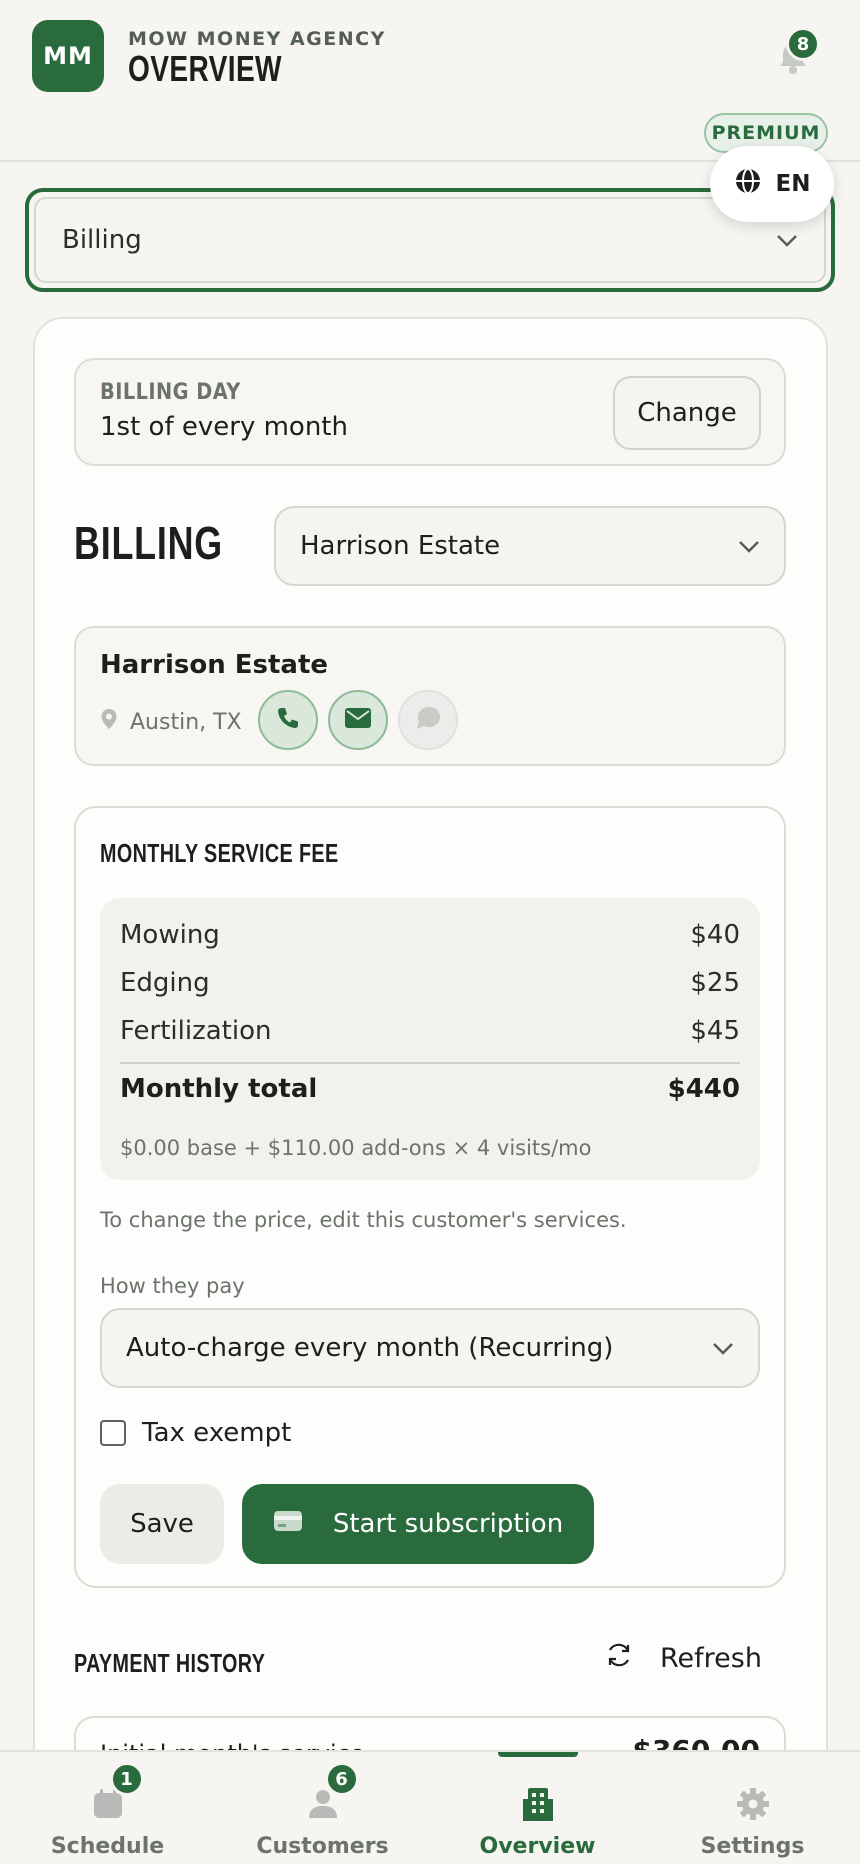  What do you see at coordinates (162, 1524) in the screenshot?
I see `save-button: Save` at bounding box center [162, 1524].